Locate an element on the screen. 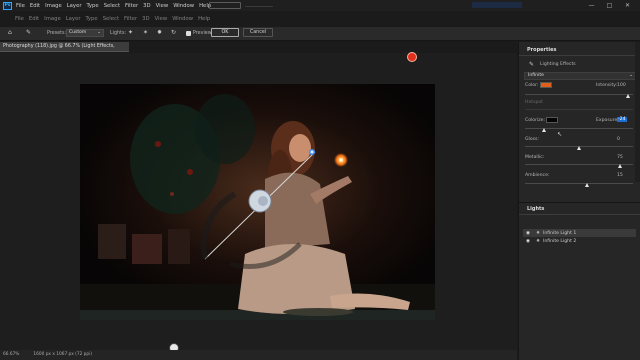  exposure-label: Exposure: is located at coordinates (607, 120).